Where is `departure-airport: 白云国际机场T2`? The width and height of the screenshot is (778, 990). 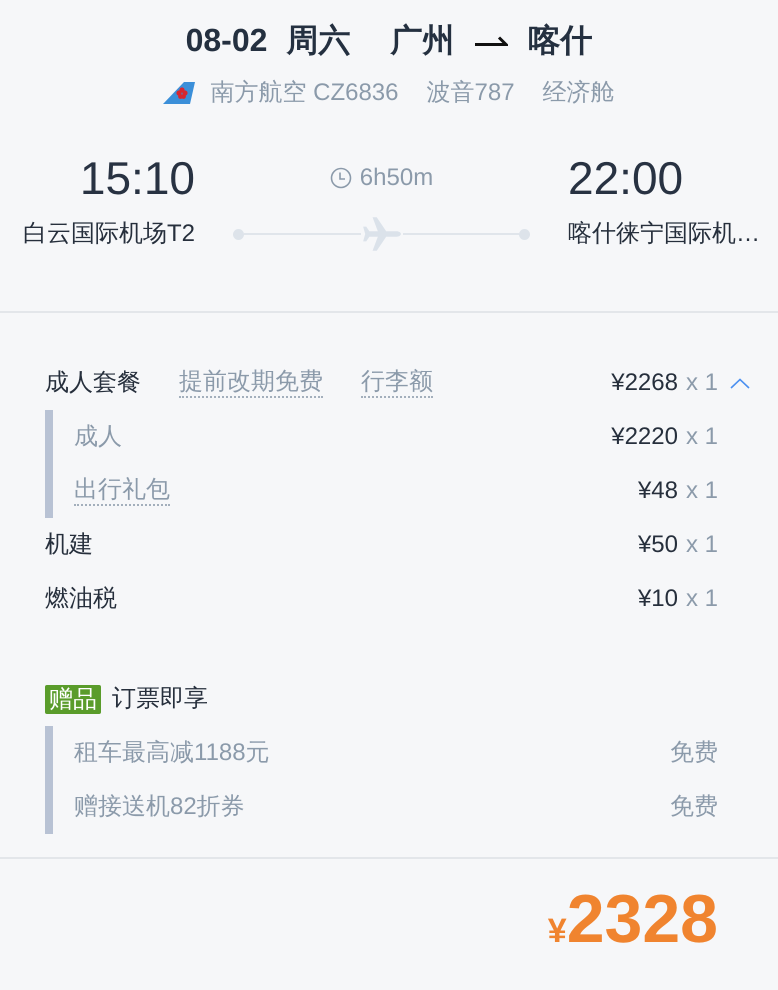 departure-airport: 白云国际机场T2 is located at coordinates (108, 234).